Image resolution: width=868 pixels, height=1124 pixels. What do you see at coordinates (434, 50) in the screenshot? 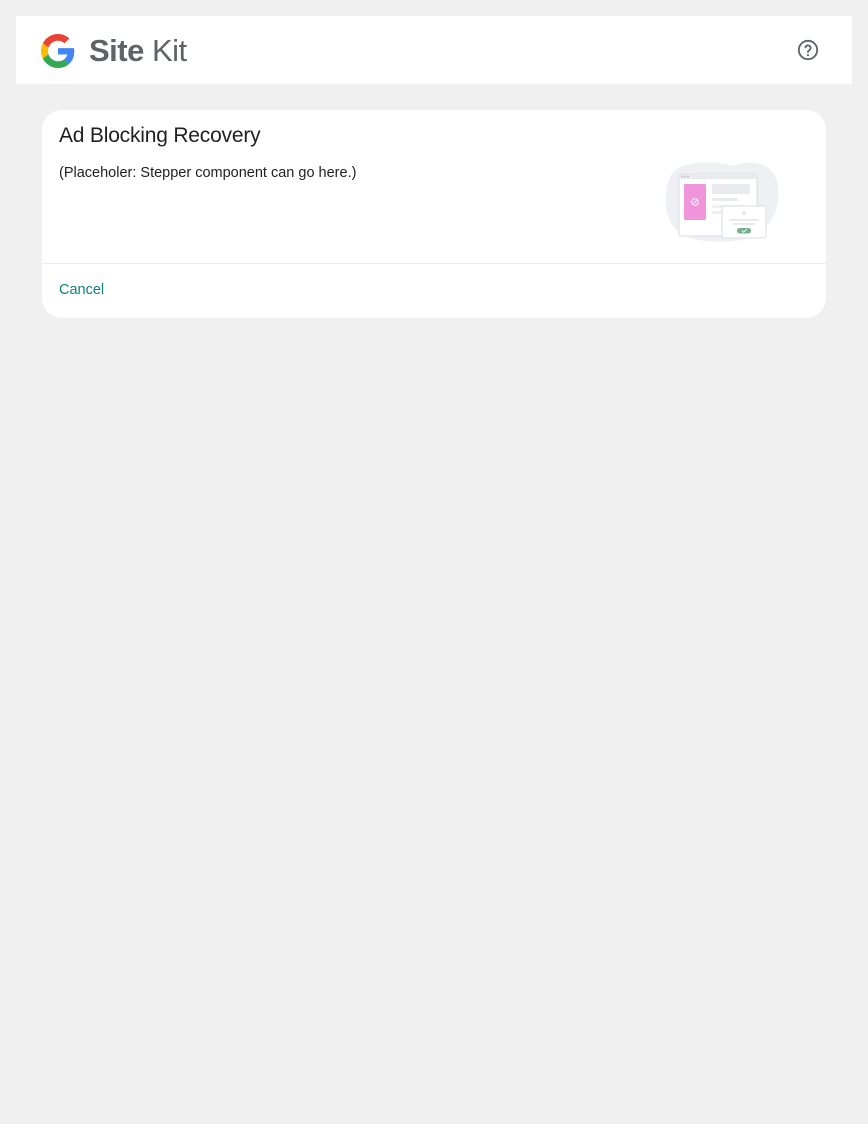
I see `site-kit-header: Site Kit` at bounding box center [434, 50].